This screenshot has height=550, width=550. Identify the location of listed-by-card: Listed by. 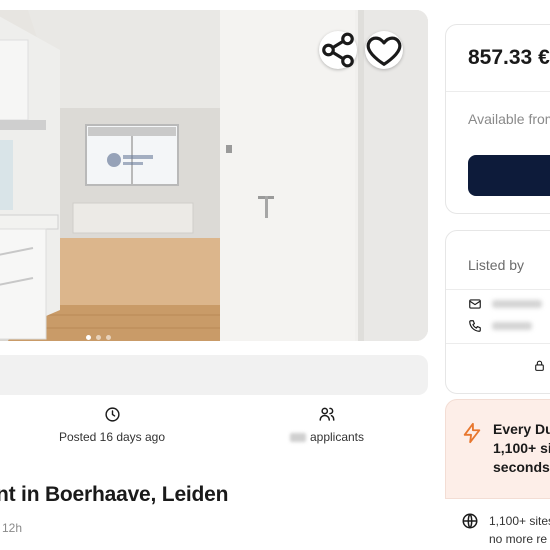
(497, 312).